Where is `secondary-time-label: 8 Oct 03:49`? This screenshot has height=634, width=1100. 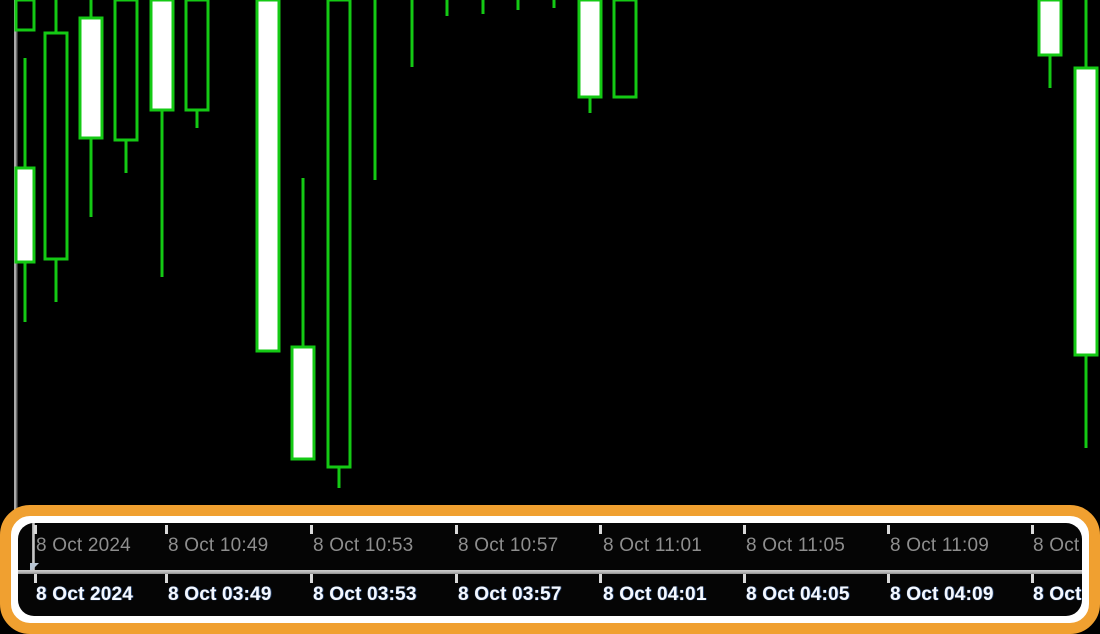
secondary-time-label: 8 Oct 03:49 is located at coordinates (220, 594).